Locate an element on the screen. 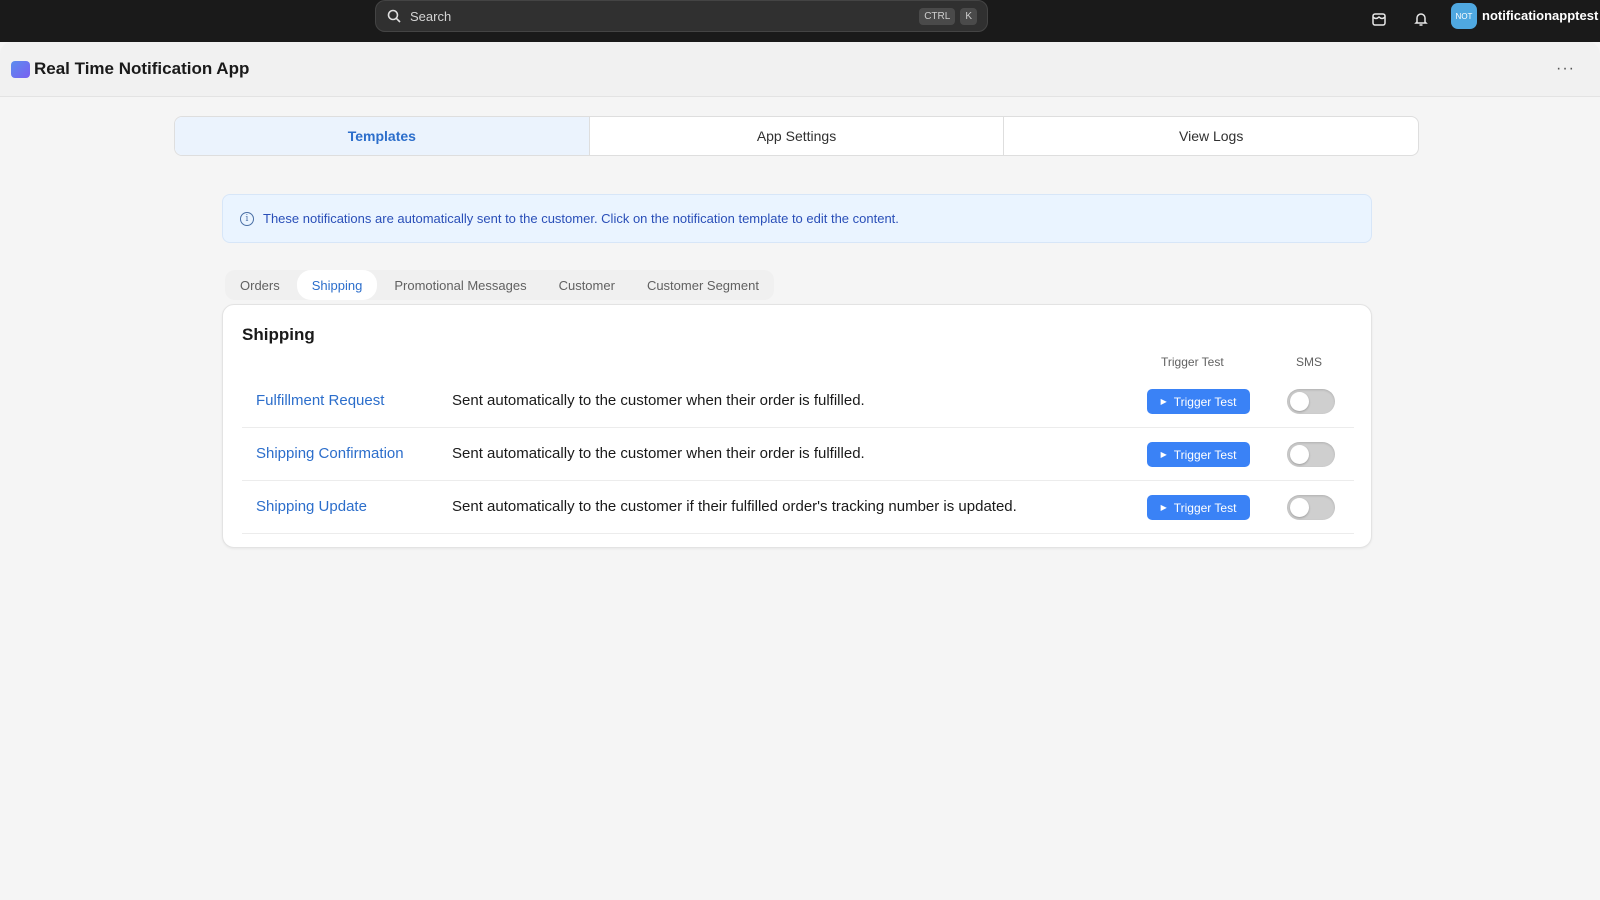 This screenshot has height=900, width=1600. bell-icon is located at coordinates (1421, 19).